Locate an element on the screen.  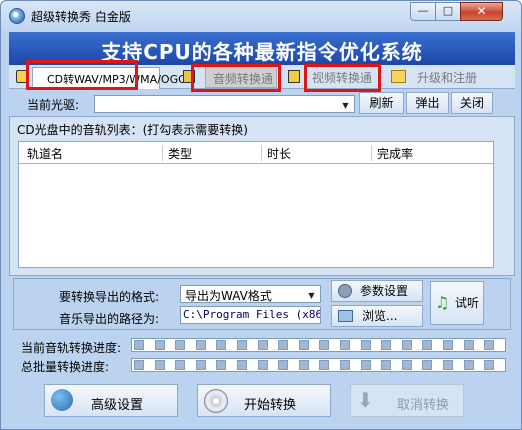
cancel-convert-button: ⬇ 取消转换 is located at coordinates (407, 400).